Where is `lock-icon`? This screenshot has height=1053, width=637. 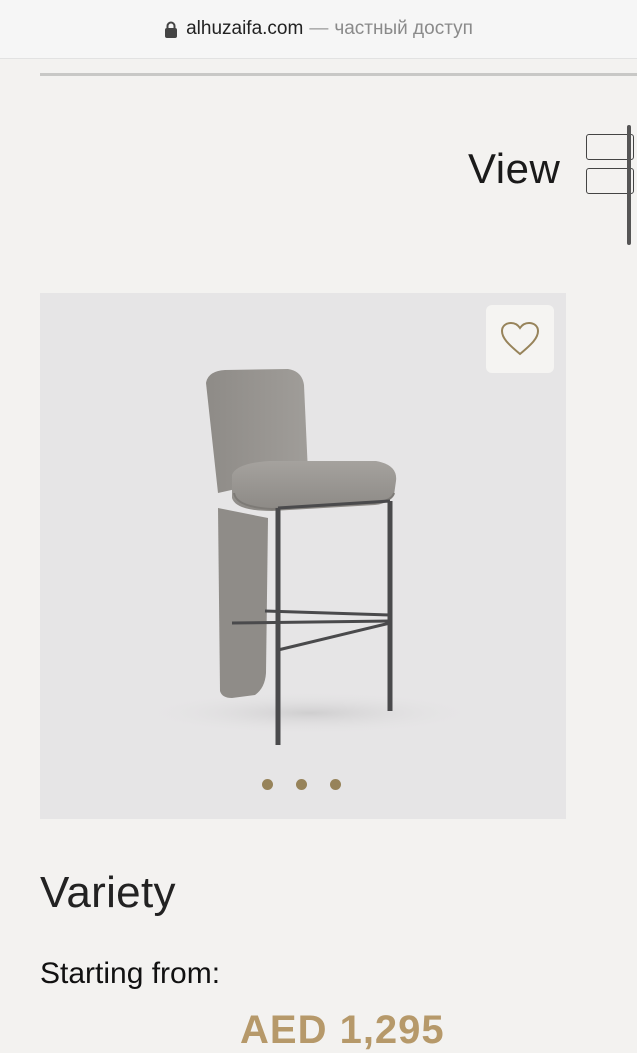
lock-icon is located at coordinates (171, 29).